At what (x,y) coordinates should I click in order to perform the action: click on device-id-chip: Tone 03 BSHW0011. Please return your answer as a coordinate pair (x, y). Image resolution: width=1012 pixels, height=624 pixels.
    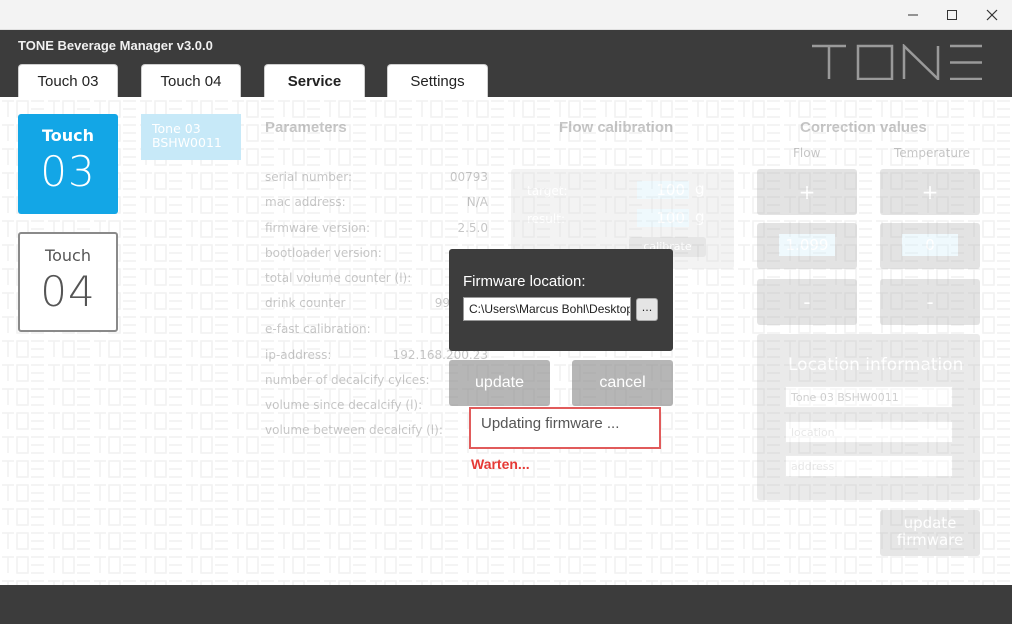
    Looking at the image, I should click on (191, 137).